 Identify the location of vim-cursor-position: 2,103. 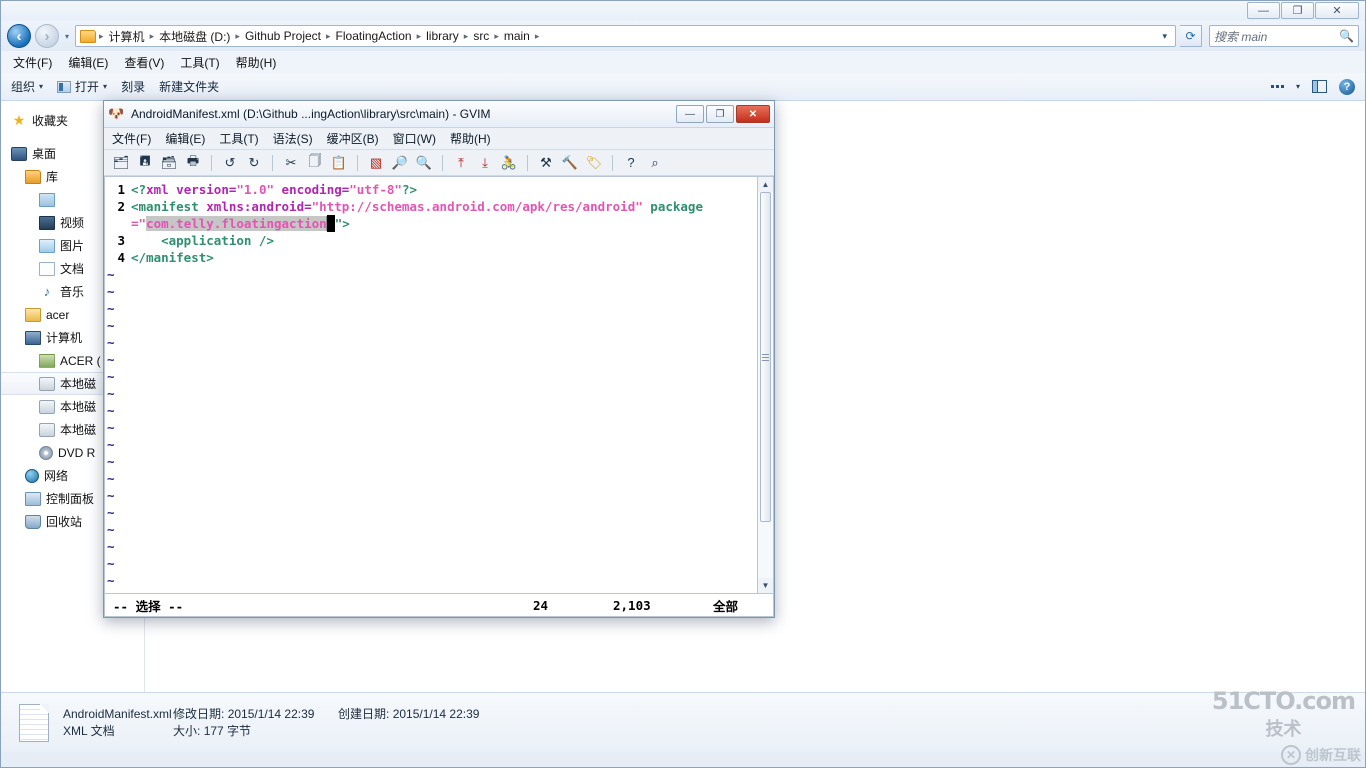
(632, 605).